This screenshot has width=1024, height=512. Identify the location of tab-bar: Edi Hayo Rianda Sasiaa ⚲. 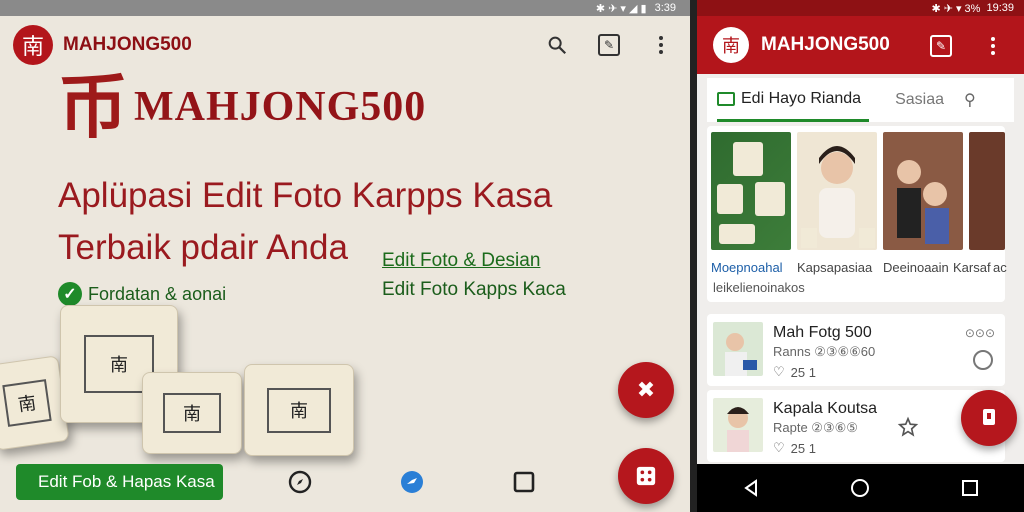
(860, 100).